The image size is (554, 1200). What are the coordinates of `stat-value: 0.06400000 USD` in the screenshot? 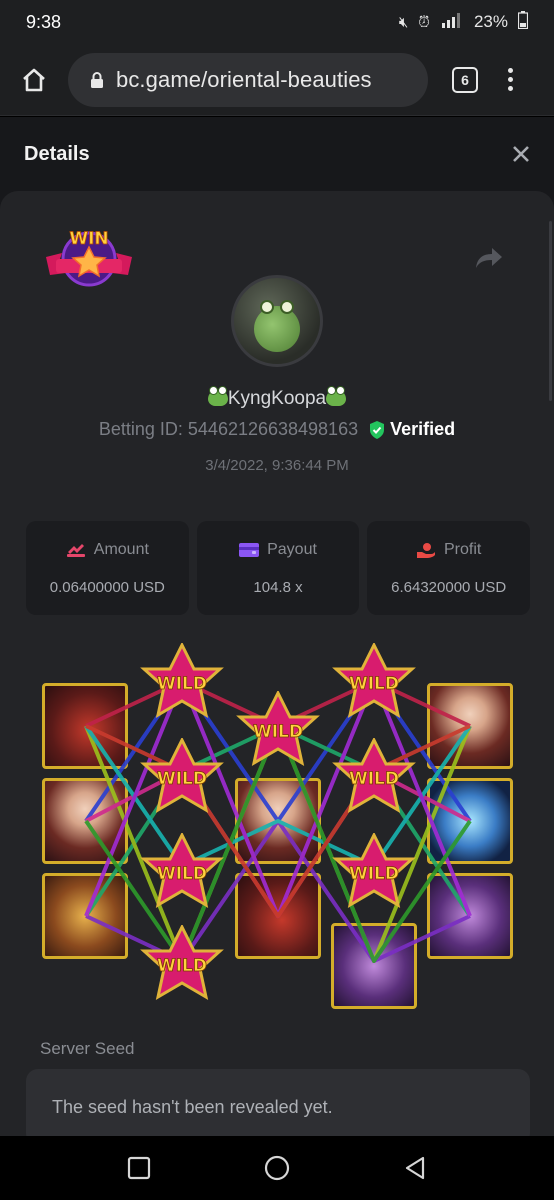 It's located at (107, 587).